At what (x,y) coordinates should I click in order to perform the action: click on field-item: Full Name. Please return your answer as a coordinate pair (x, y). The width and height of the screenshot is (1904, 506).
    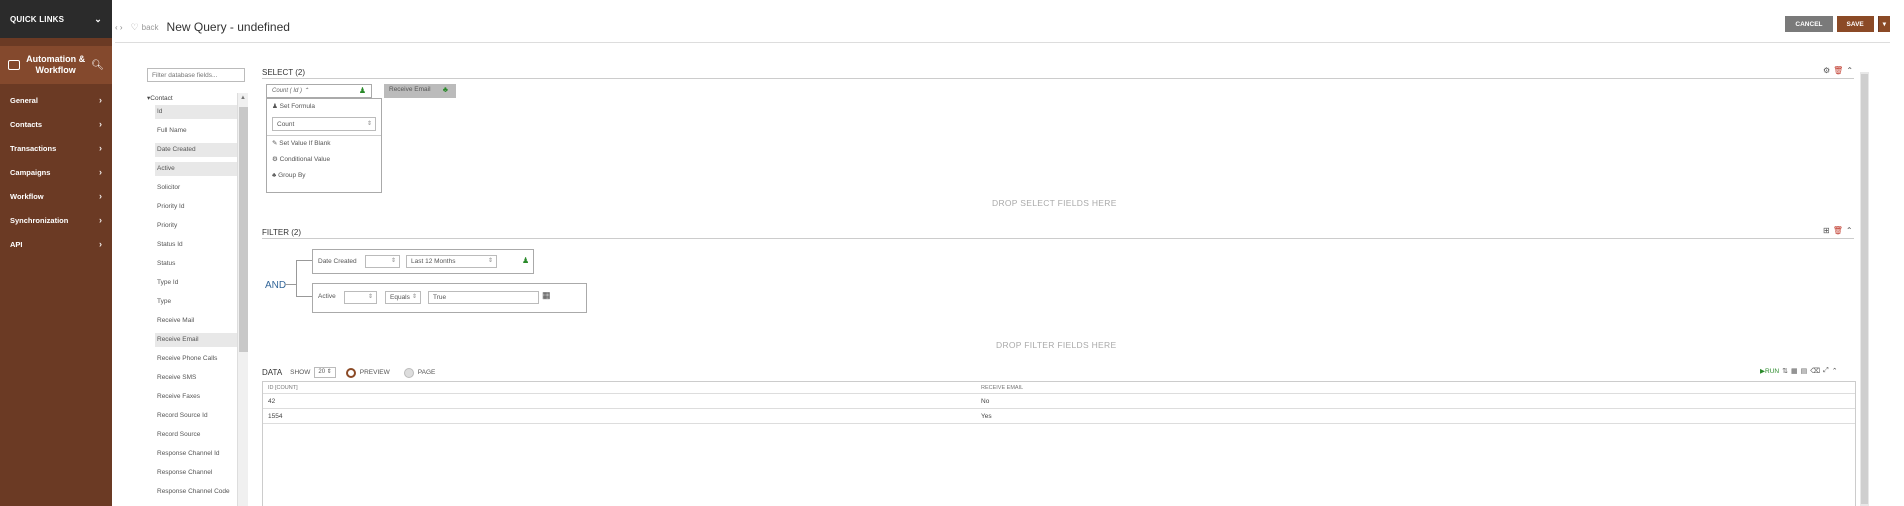
    Looking at the image, I should click on (193, 133).